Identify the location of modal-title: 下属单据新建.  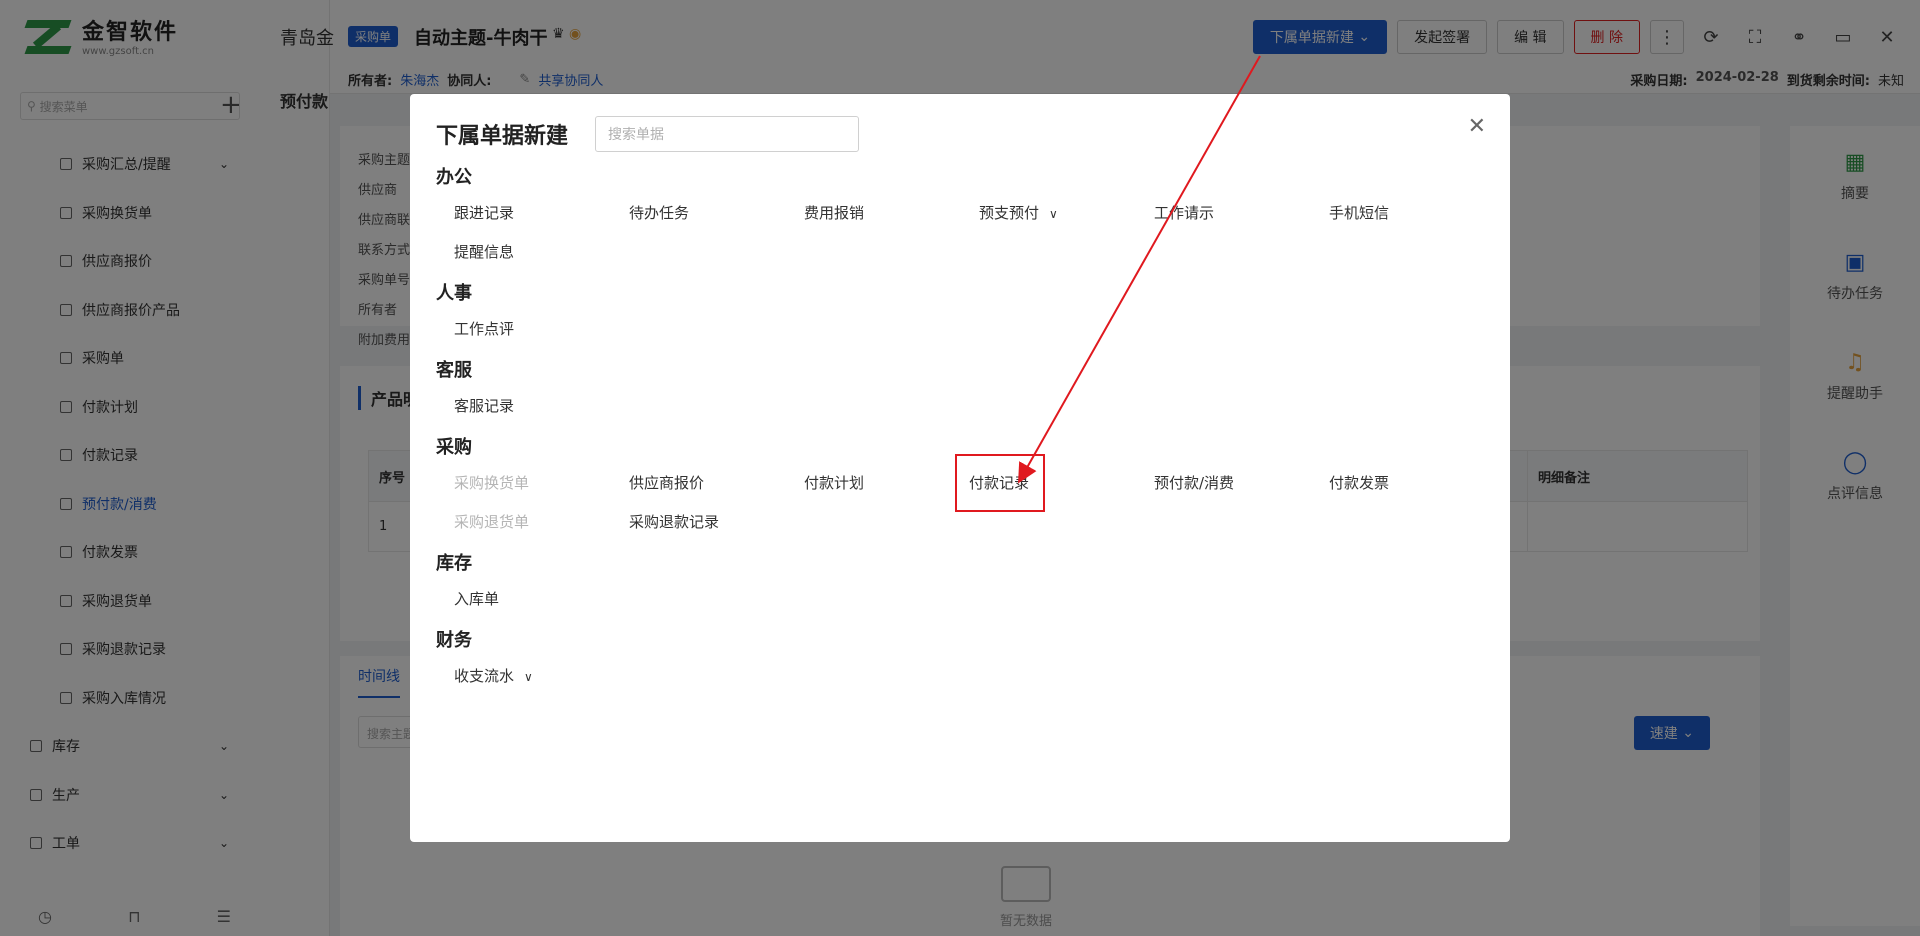
(502, 136).